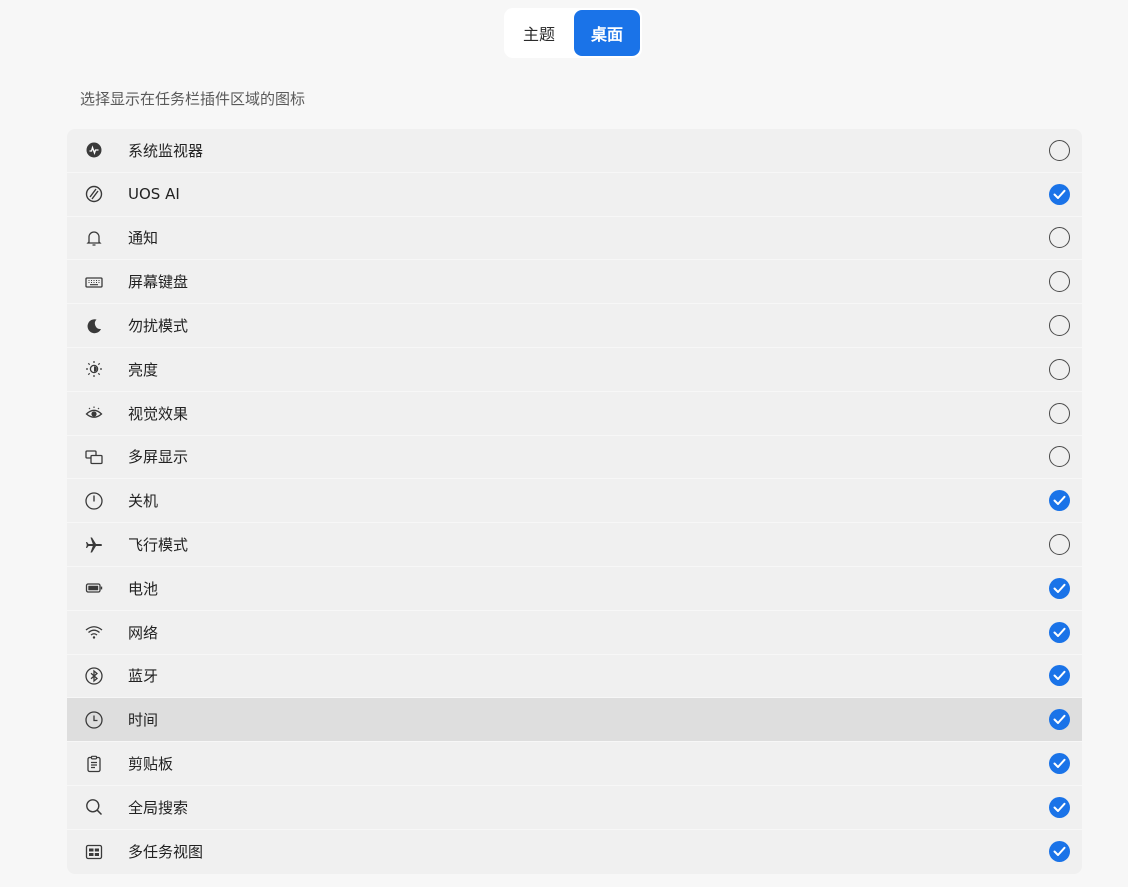 The height and width of the screenshot is (887, 1128). Describe the element at coordinates (94, 588) in the screenshot. I see `battery-icon` at that location.